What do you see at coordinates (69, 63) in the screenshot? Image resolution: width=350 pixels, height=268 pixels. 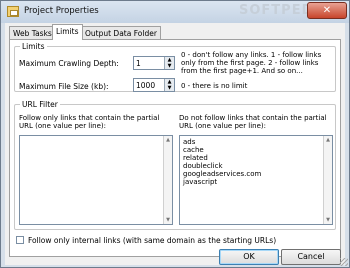 I see `crawling-depth-label: Maximum Crawling Depth:` at bounding box center [69, 63].